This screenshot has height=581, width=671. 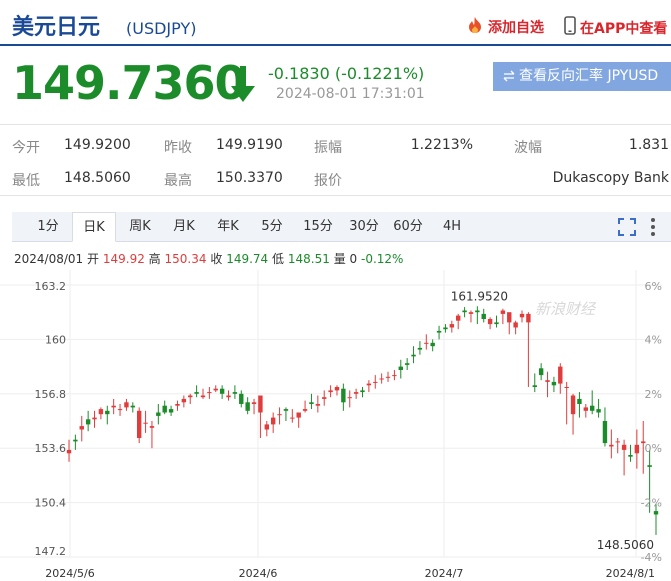 I want to click on ohlc-high: 150.34, so click(x=185, y=259).